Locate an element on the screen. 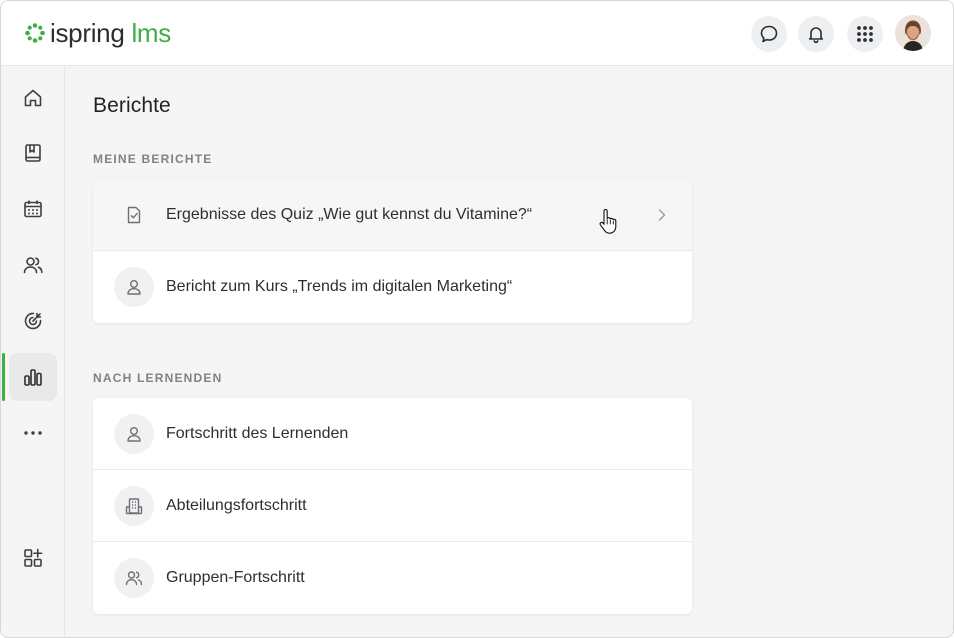  notifications-button is located at coordinates (816, 34).